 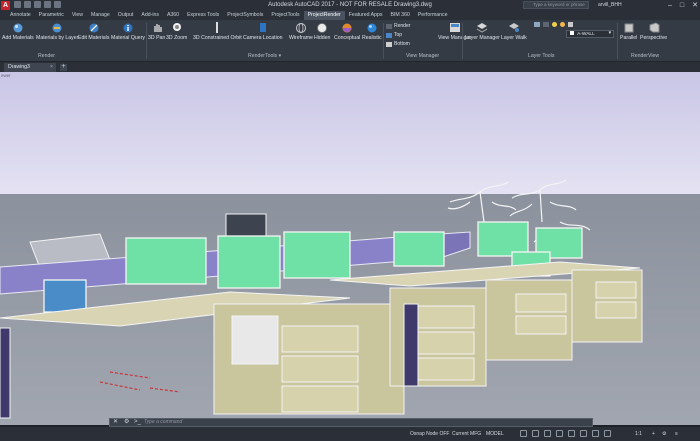 What do you see at coordinates (264, 56) in the screenshot?
I see `rendertools-panel-title: RenderTools ▾` at bounding box center [264, 56].